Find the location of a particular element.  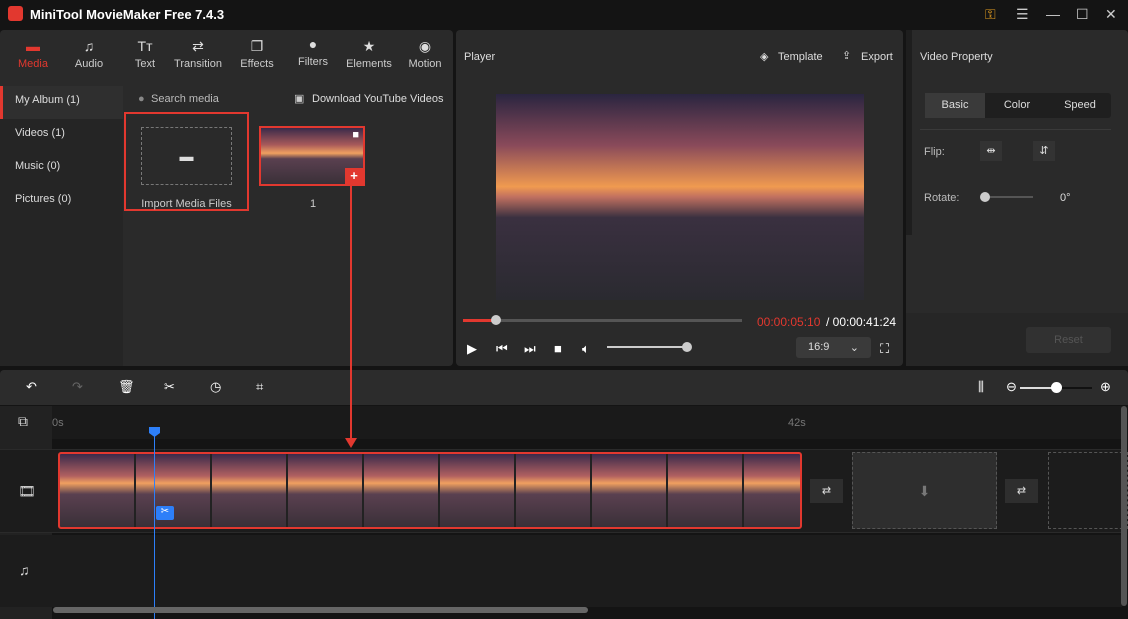

media-clip-thumbnail: ■ + is located at coordinates (312, 156).